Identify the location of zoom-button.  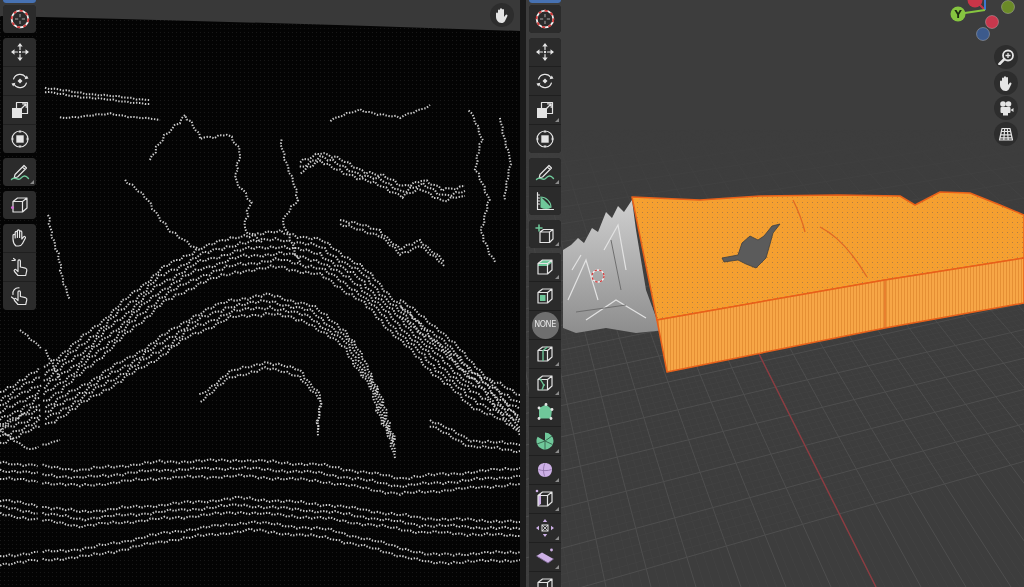
(1006, 57).